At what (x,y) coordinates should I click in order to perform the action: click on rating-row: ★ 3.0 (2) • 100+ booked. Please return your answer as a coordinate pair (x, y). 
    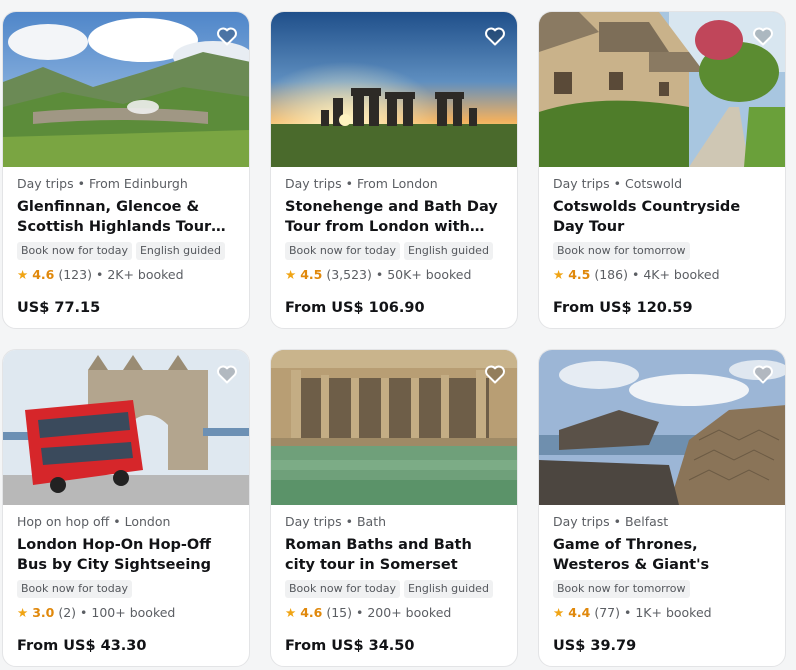
    Looking at the image, I should click on (126, 613).